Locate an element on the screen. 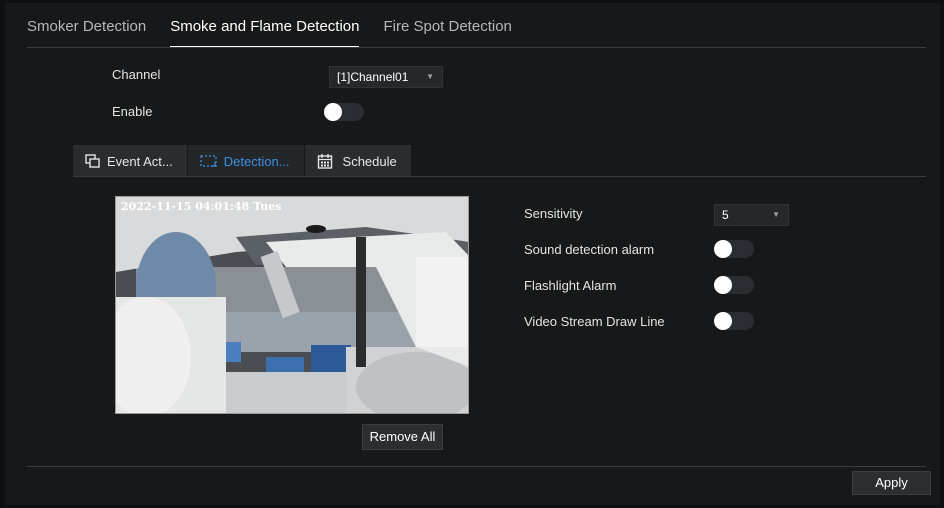 This screenshot has width=944, height=508. detection-area-icon is located at coordinates (208, 161).